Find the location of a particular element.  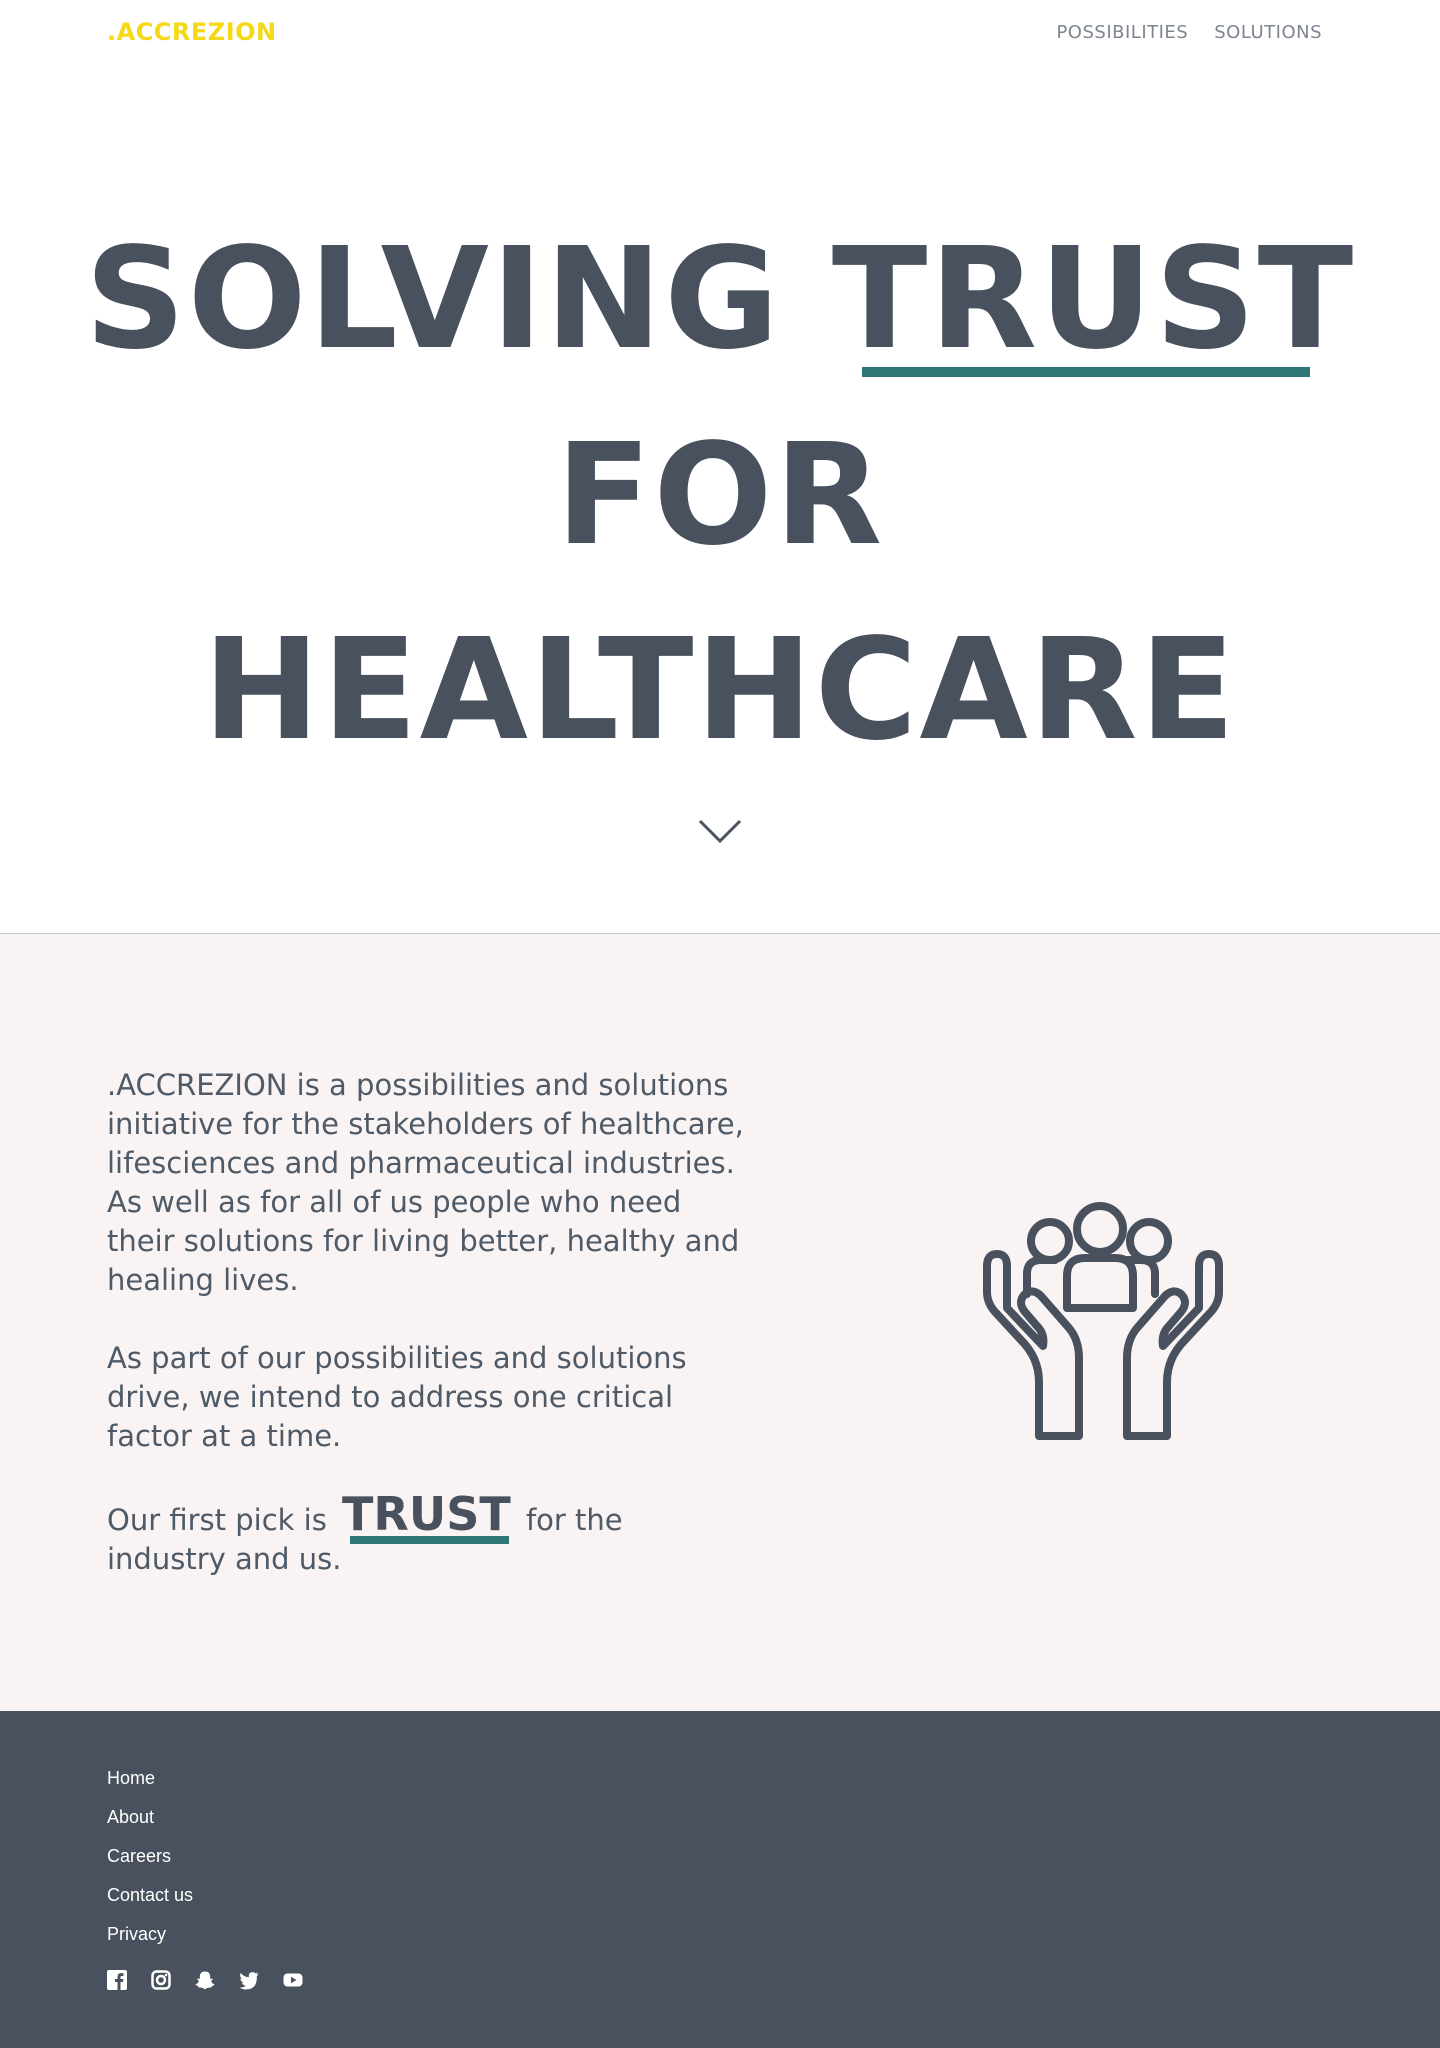

snapchat-icon is located at coordinates (205, 1980).